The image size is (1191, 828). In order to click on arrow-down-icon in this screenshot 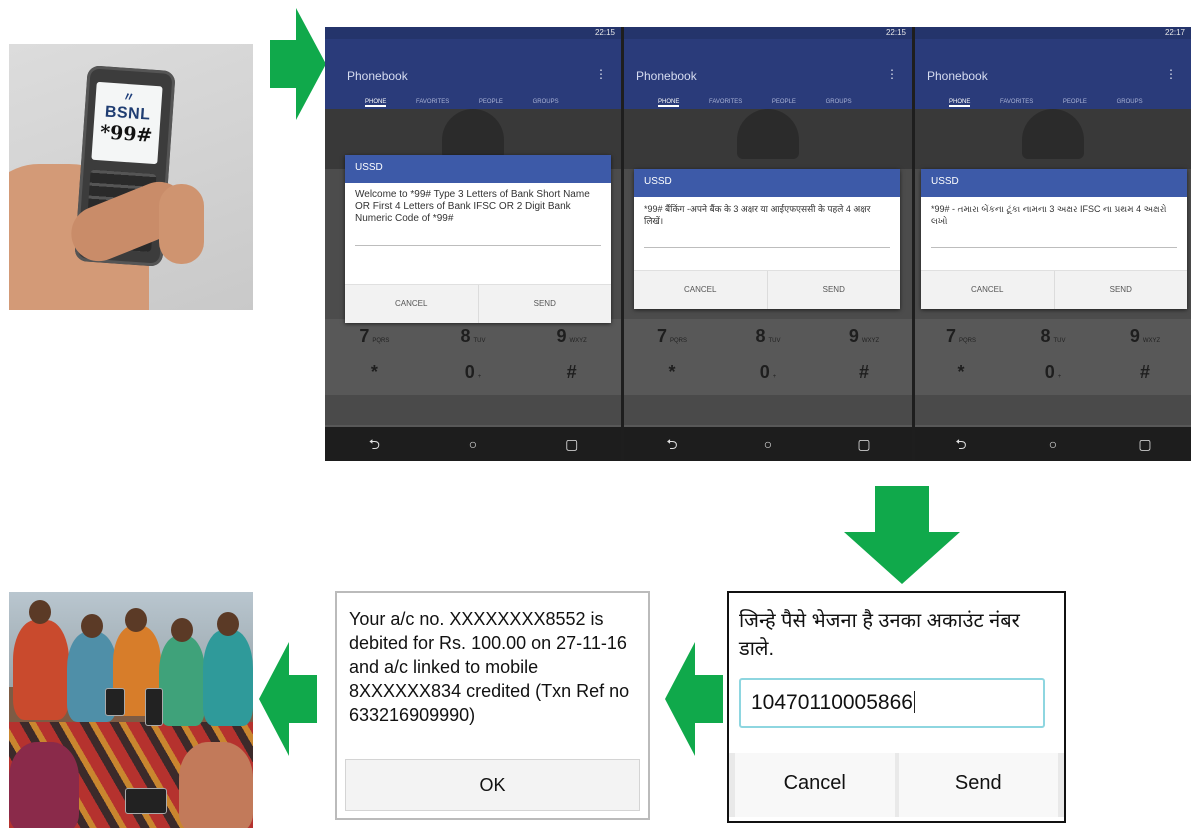, I will do `click(902, 535)`.